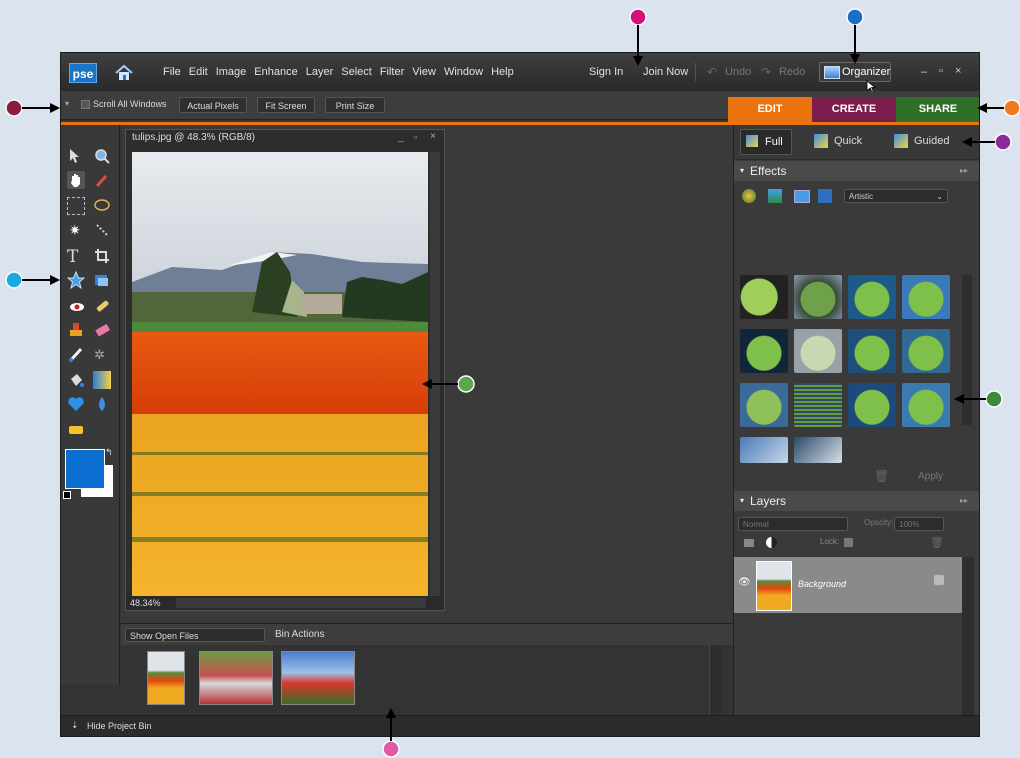 The image size is (1020, 758). What do you see at coordinates (978, 399) in the screenshot?
I see `callout-green-panel` at bounding box center [978, 399].